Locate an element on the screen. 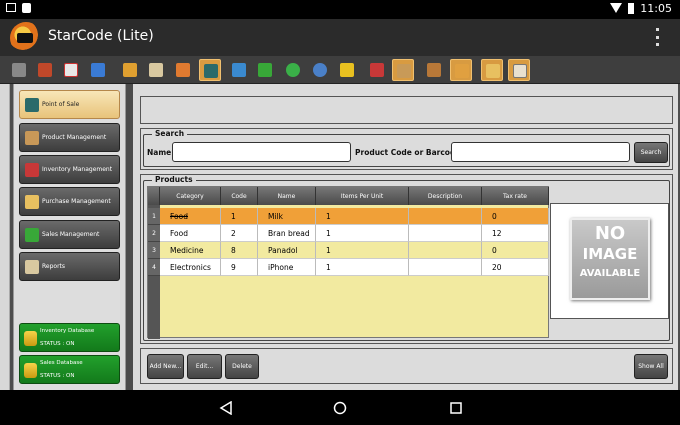  no-image-line2: IMAGE is located at coordinates (610, 254).